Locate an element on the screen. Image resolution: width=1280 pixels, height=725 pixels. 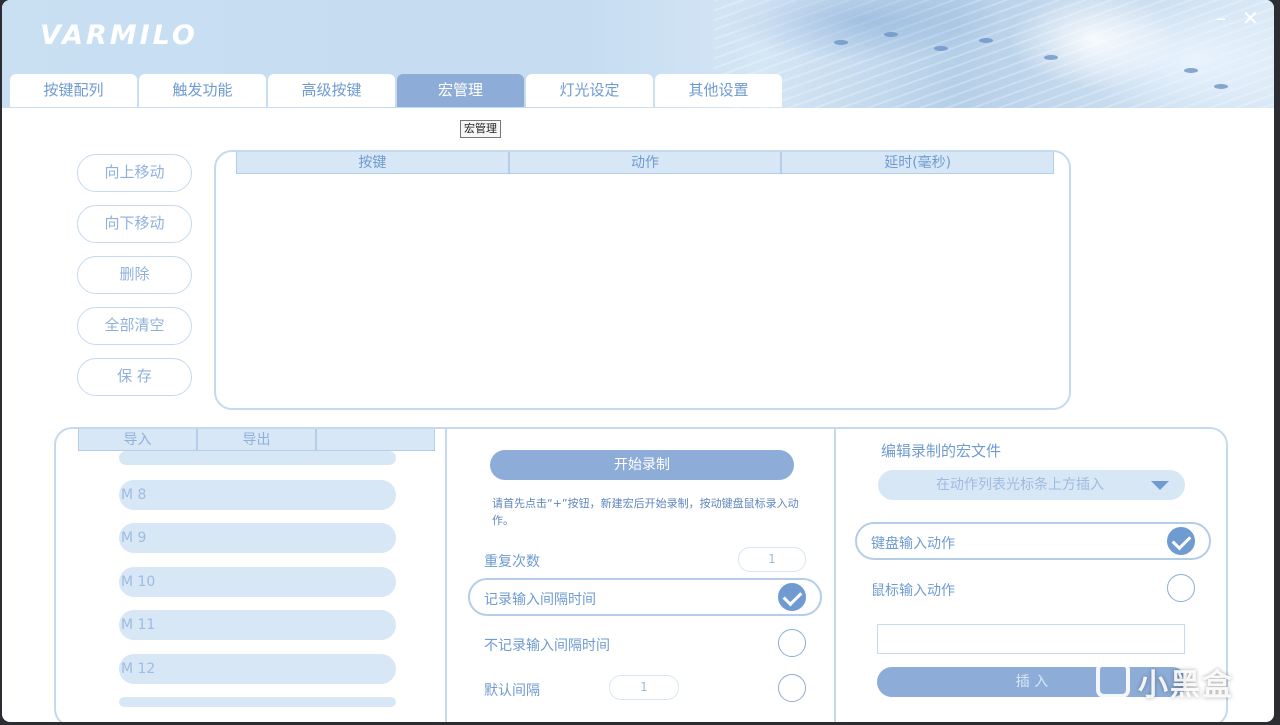
default-interval-input: 1 is located at coordinates (644, 687).